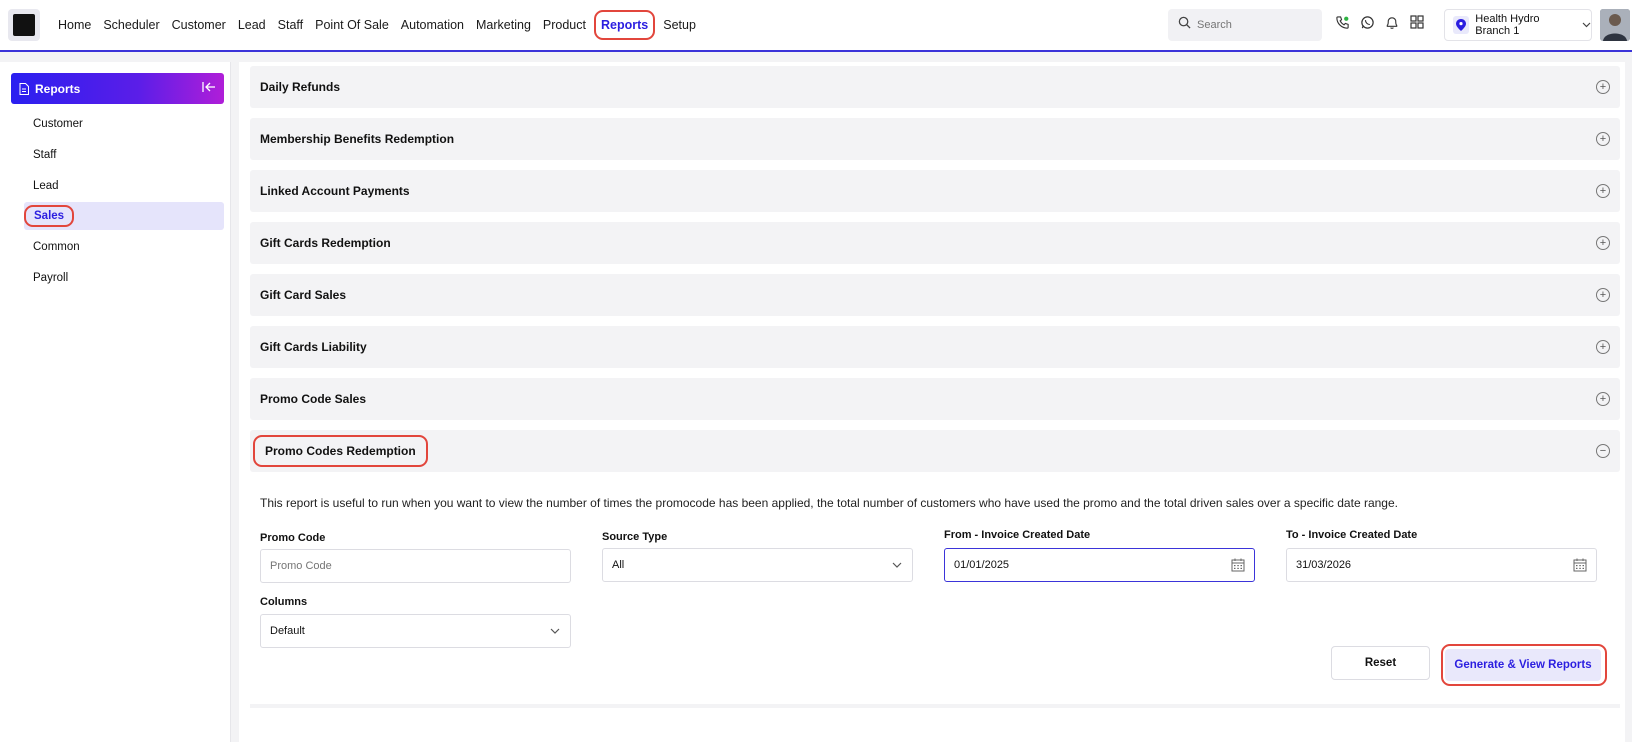 This screenshot has height=742, width=1632. Describe the element at coordinates (564, 25) in the screenshot. I see `nav-product: Product` at that location.